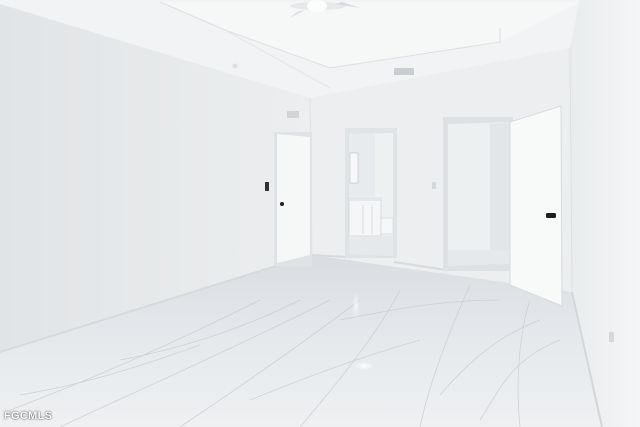 The height and width of the screenshot is (427, 640). I want to click on closet-door, so click(293, 198).